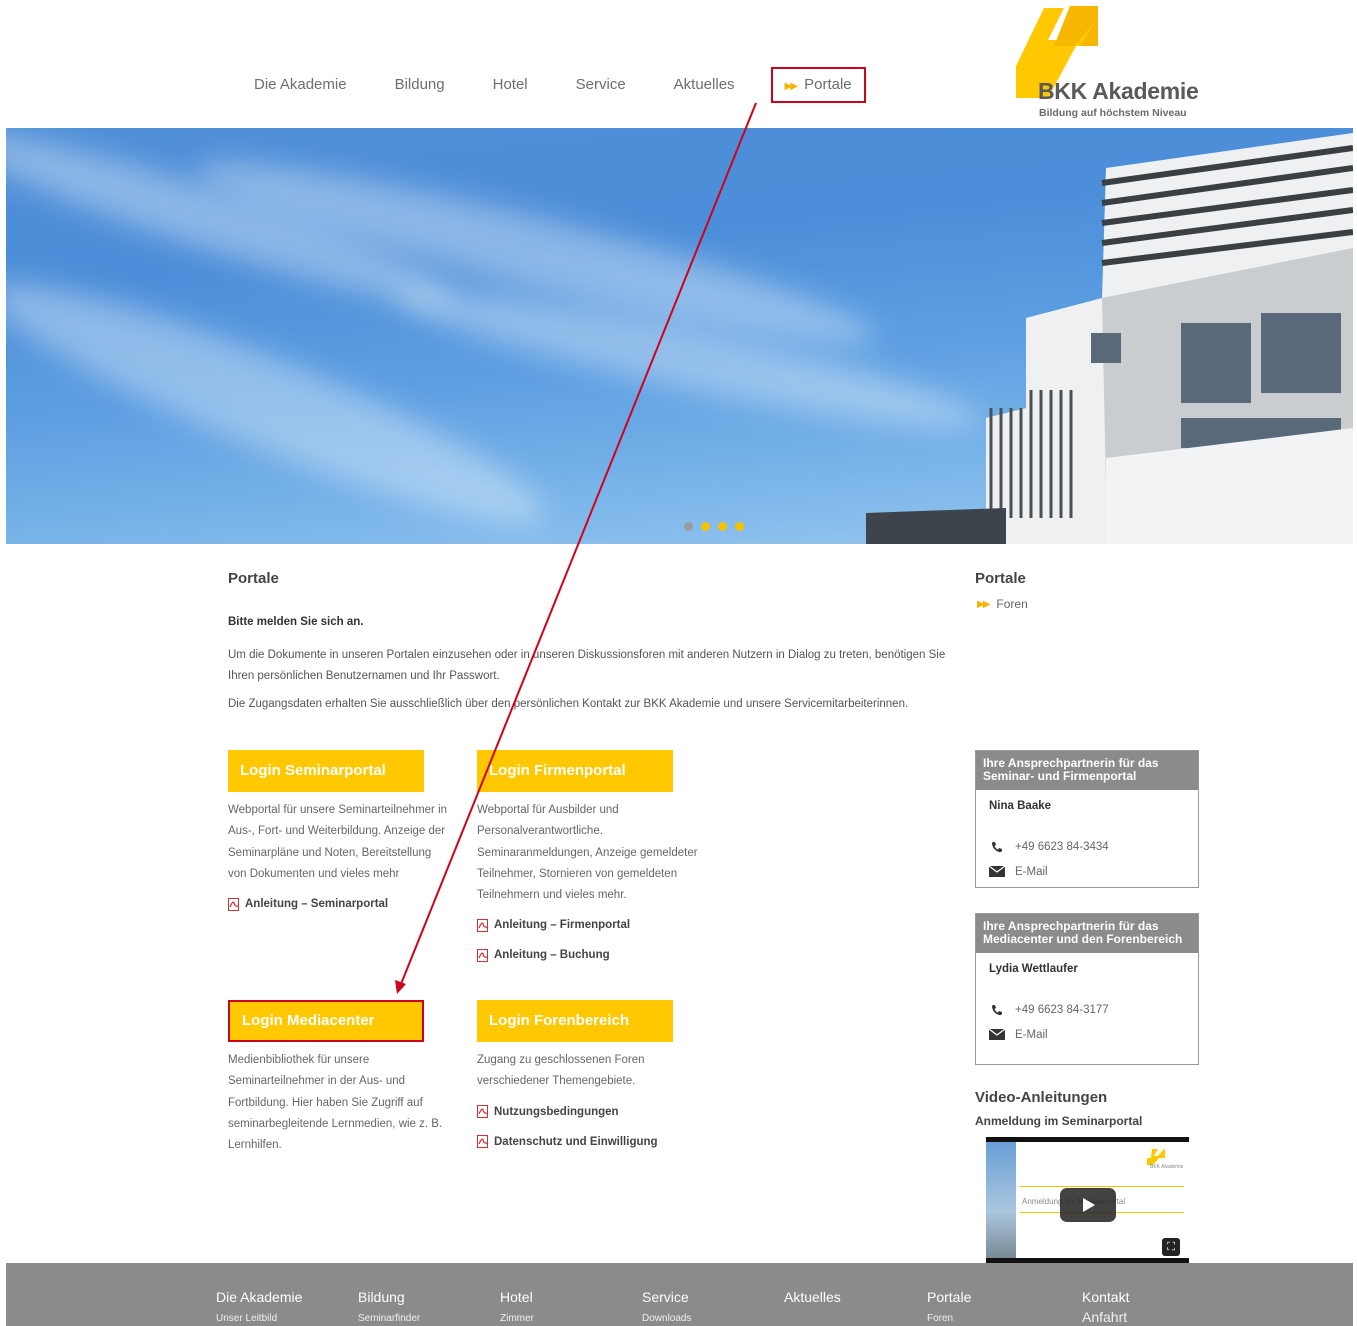  I want to click on nav-die-akademie: Die Akademie, so click(300, 85).